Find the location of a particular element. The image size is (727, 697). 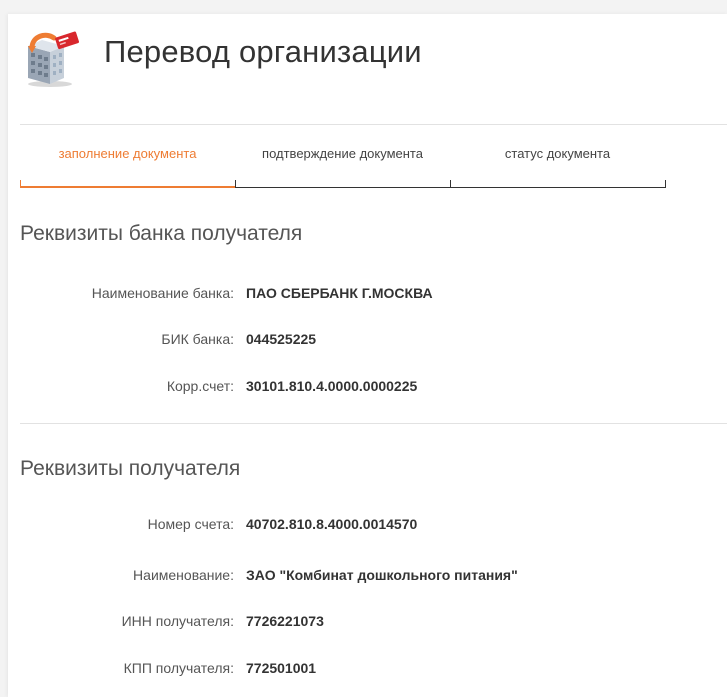

field-value: 7726221073 is located at coordinates (285, 621).